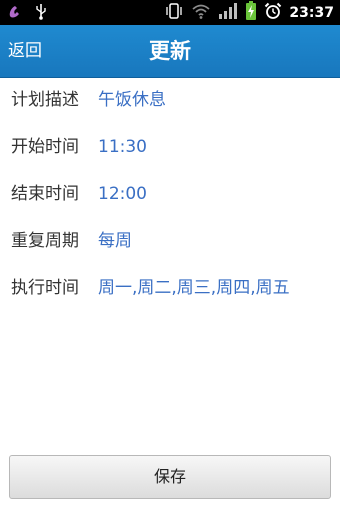  What do you see at coordinates (194, 288) in the screenshot?
I see `execution-days-value: 周一,周二,周三,周四,周五` at bounding box center [194, 288].